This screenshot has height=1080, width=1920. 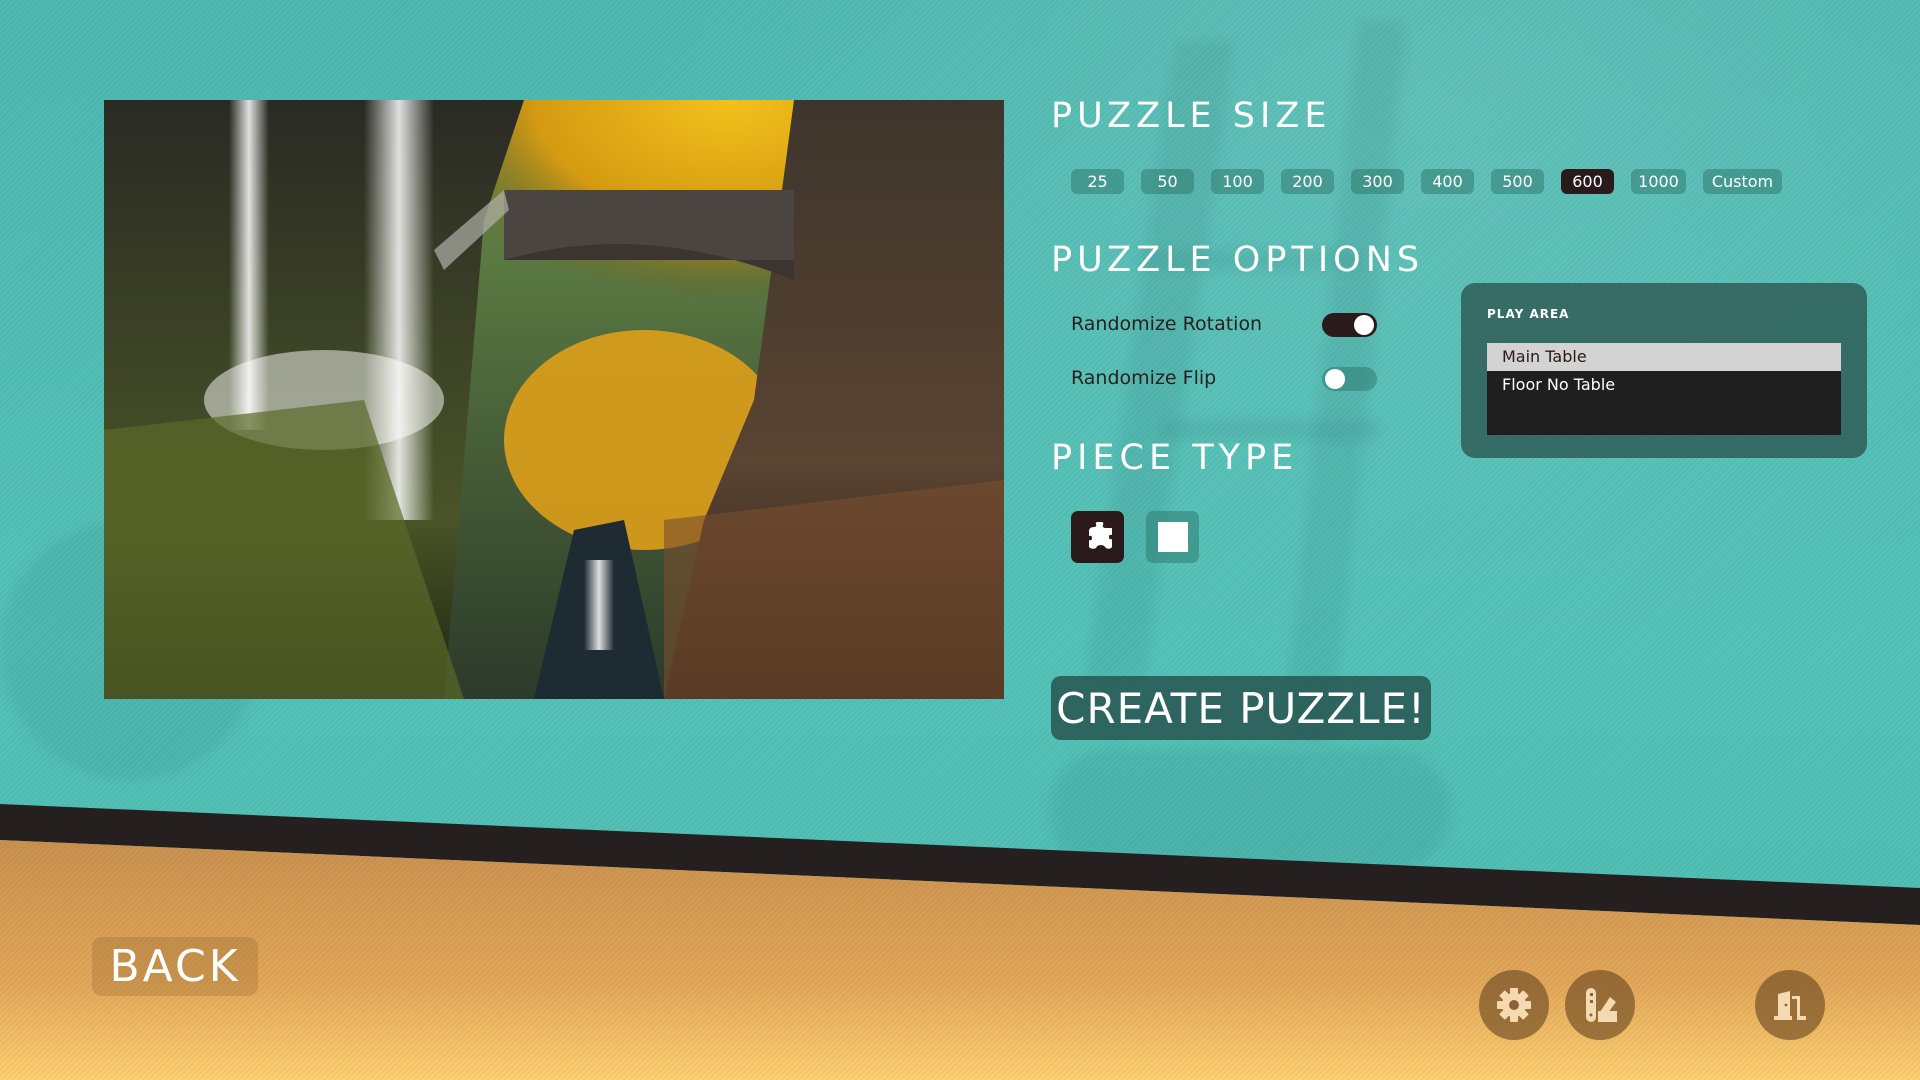 I want to click on palette-icon, so click(x=1601, y=1005).